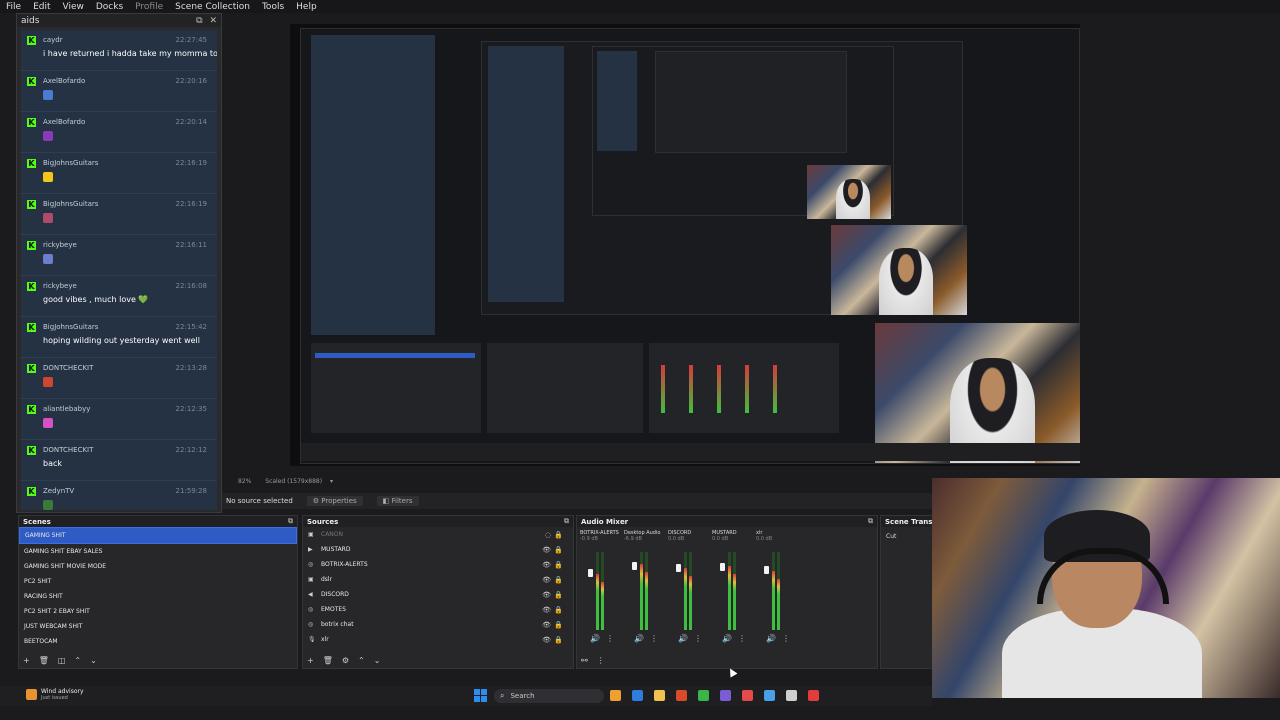  Describe the element at coordinates (345, 660) in the screenshot. I see `gear-icon: ⚙` at that location.